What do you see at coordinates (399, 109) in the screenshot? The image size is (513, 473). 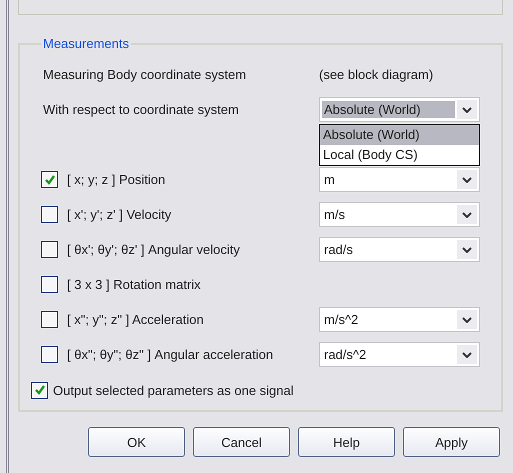 I see `coordinate-system-dropdown: Absolute (World)` at bounding box center [399, 109].